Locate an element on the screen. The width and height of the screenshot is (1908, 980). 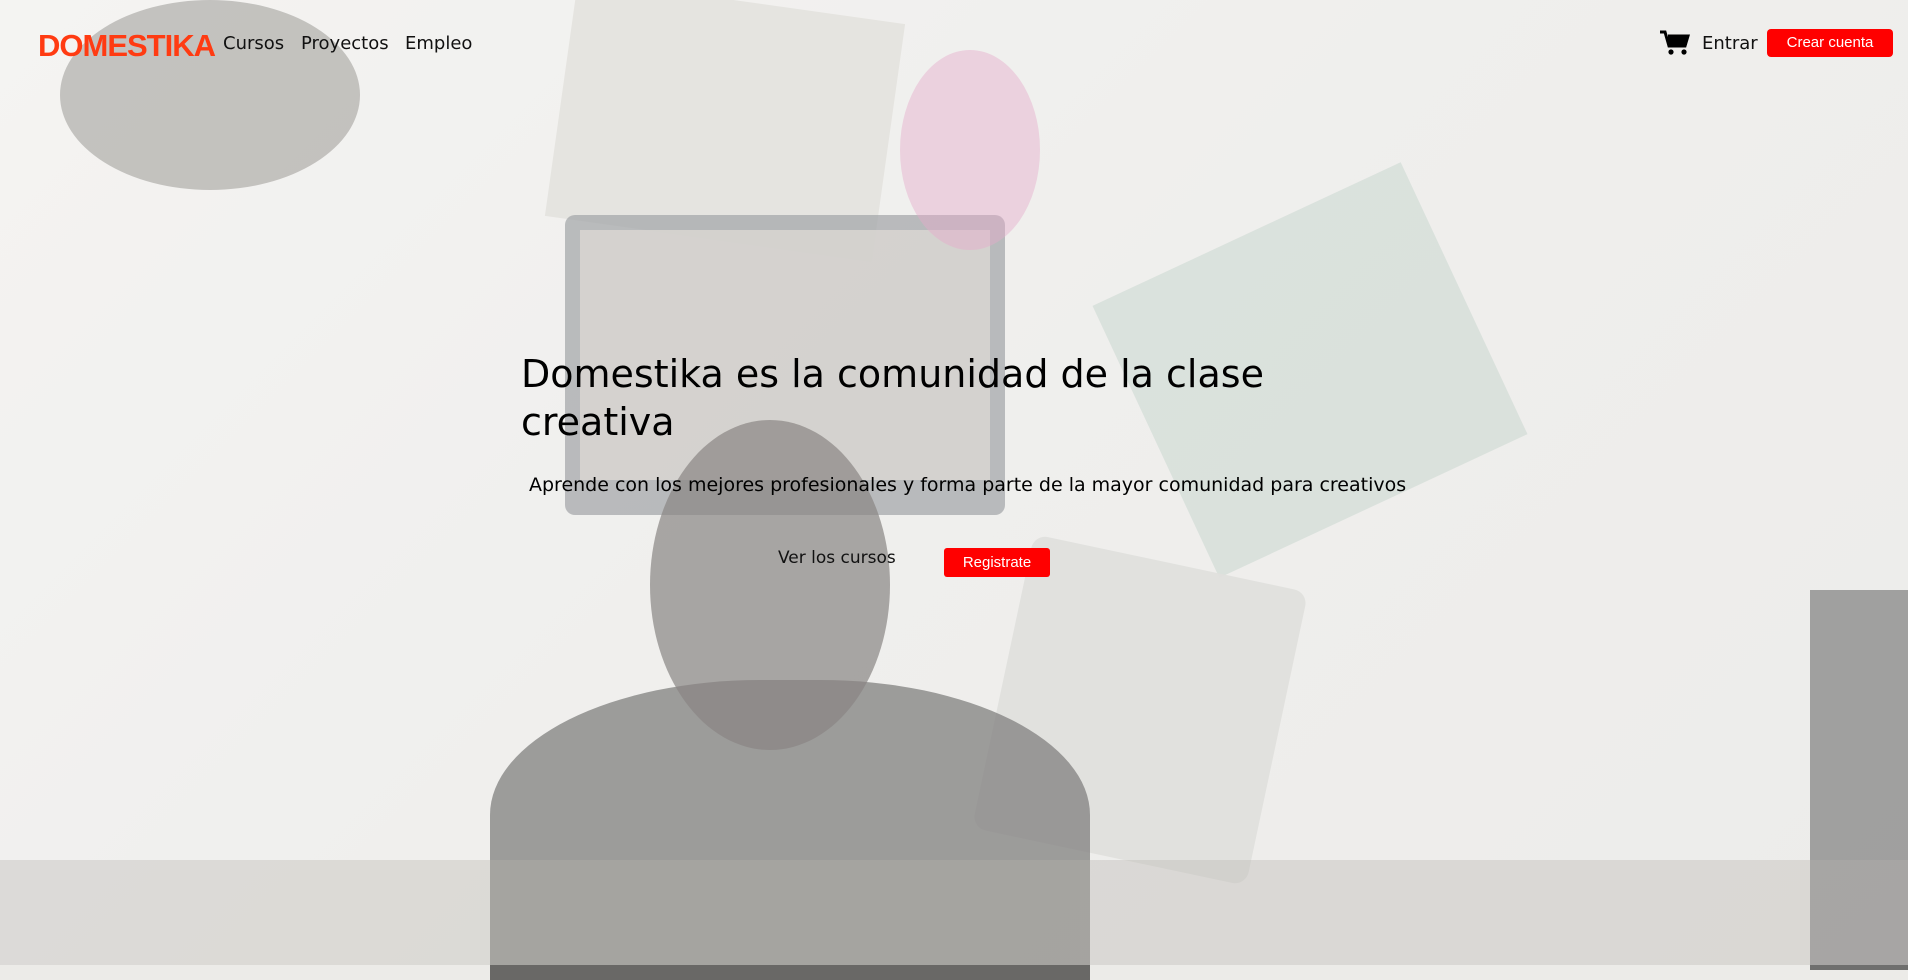
domestika-logo: DOMESTIKA is located at coordinates (127, 46).